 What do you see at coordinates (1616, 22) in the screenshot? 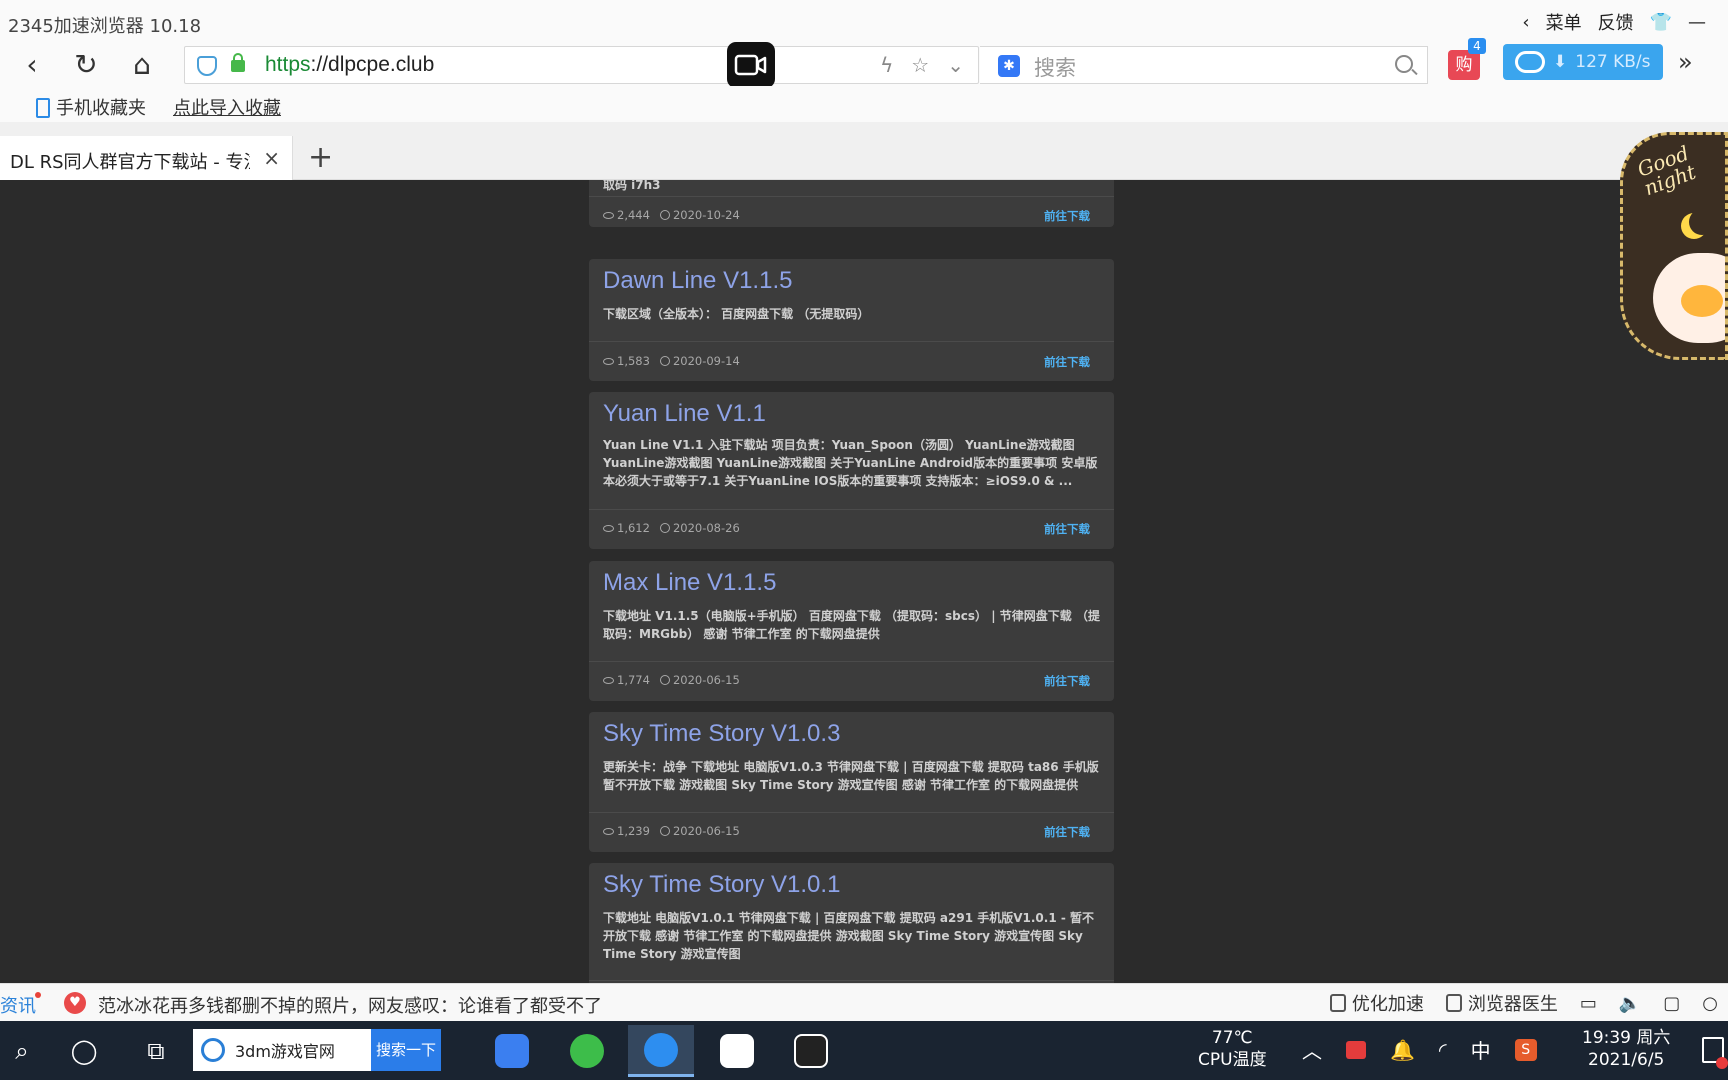
I see `feedback-button: 反馈` at bounding box center [1616, 22].